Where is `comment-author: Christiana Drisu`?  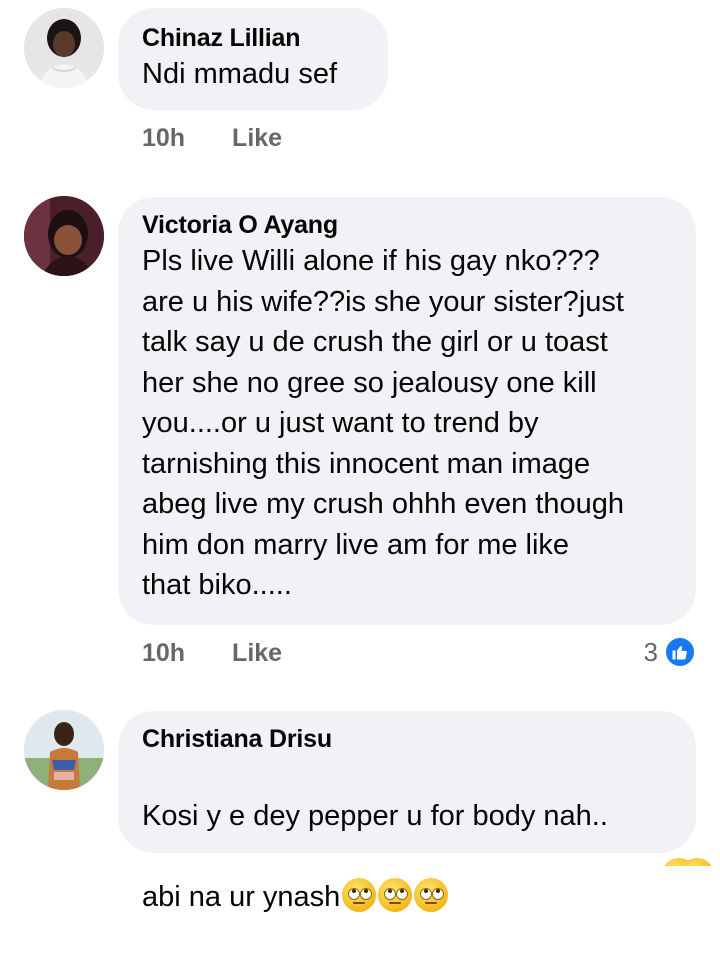
comment-author: Christiana Drisu is located at coordinates (407, 739).